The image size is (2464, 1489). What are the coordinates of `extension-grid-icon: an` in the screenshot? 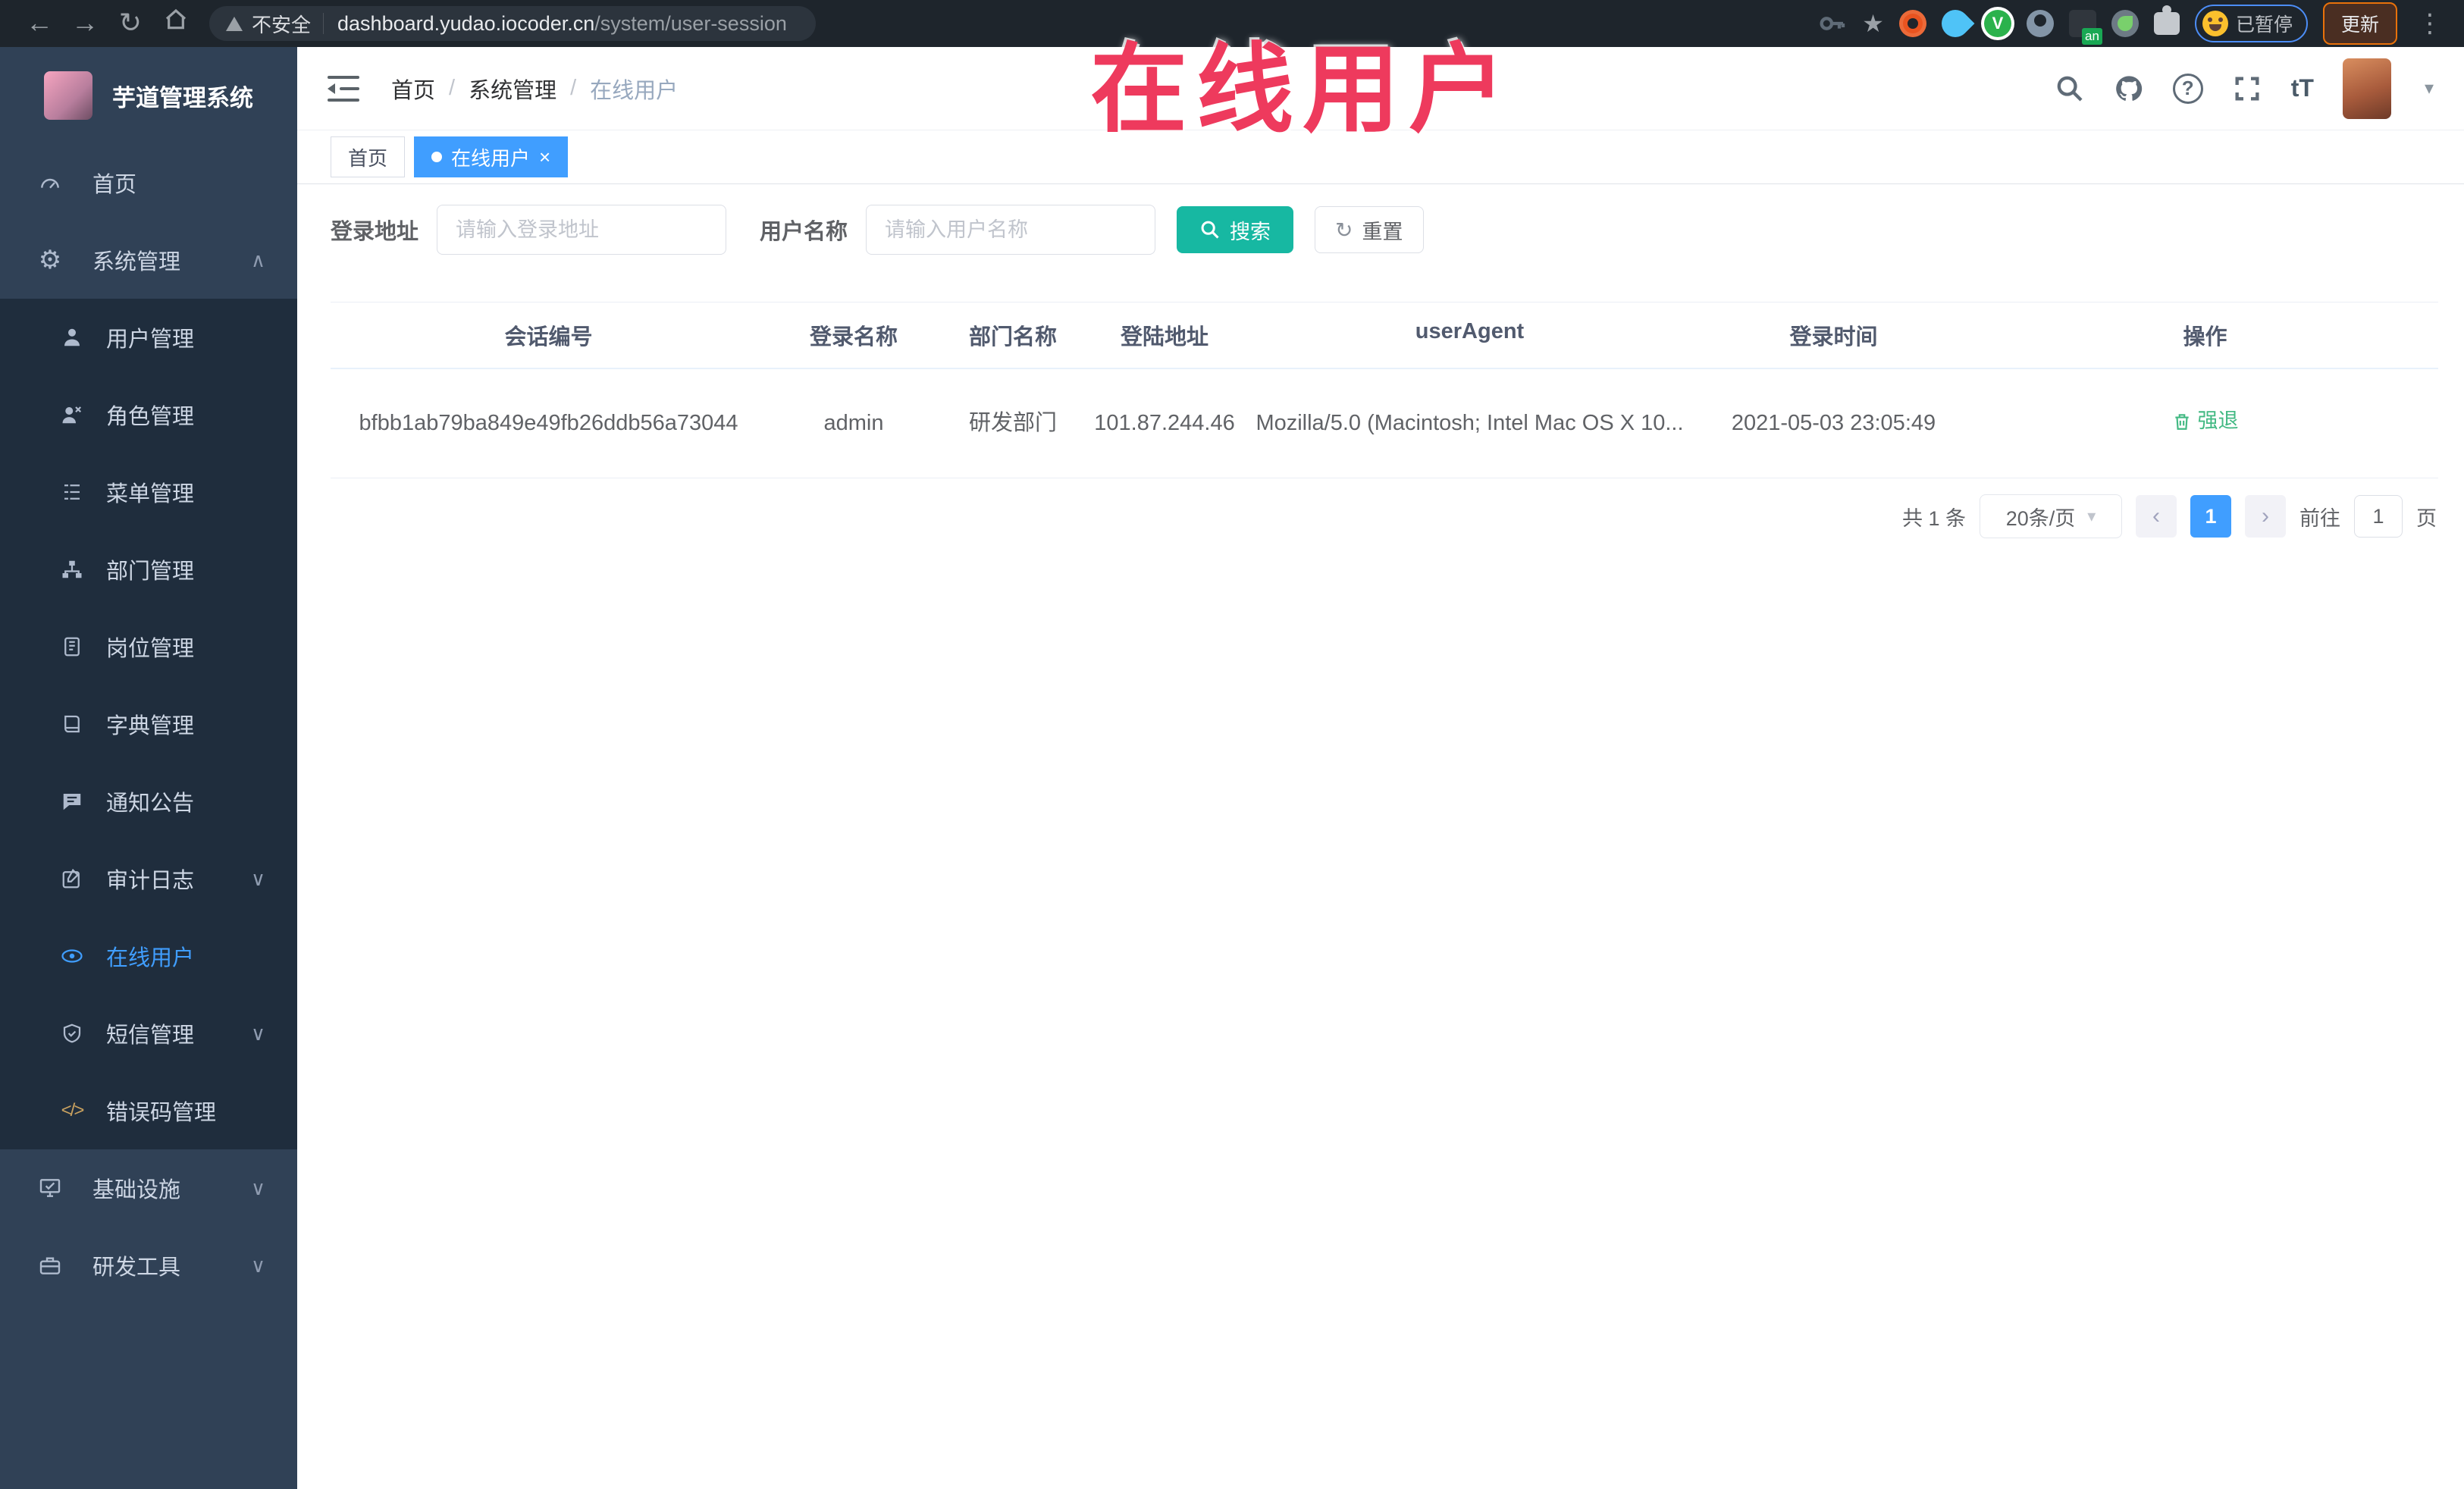 It's located at (2085, 28).